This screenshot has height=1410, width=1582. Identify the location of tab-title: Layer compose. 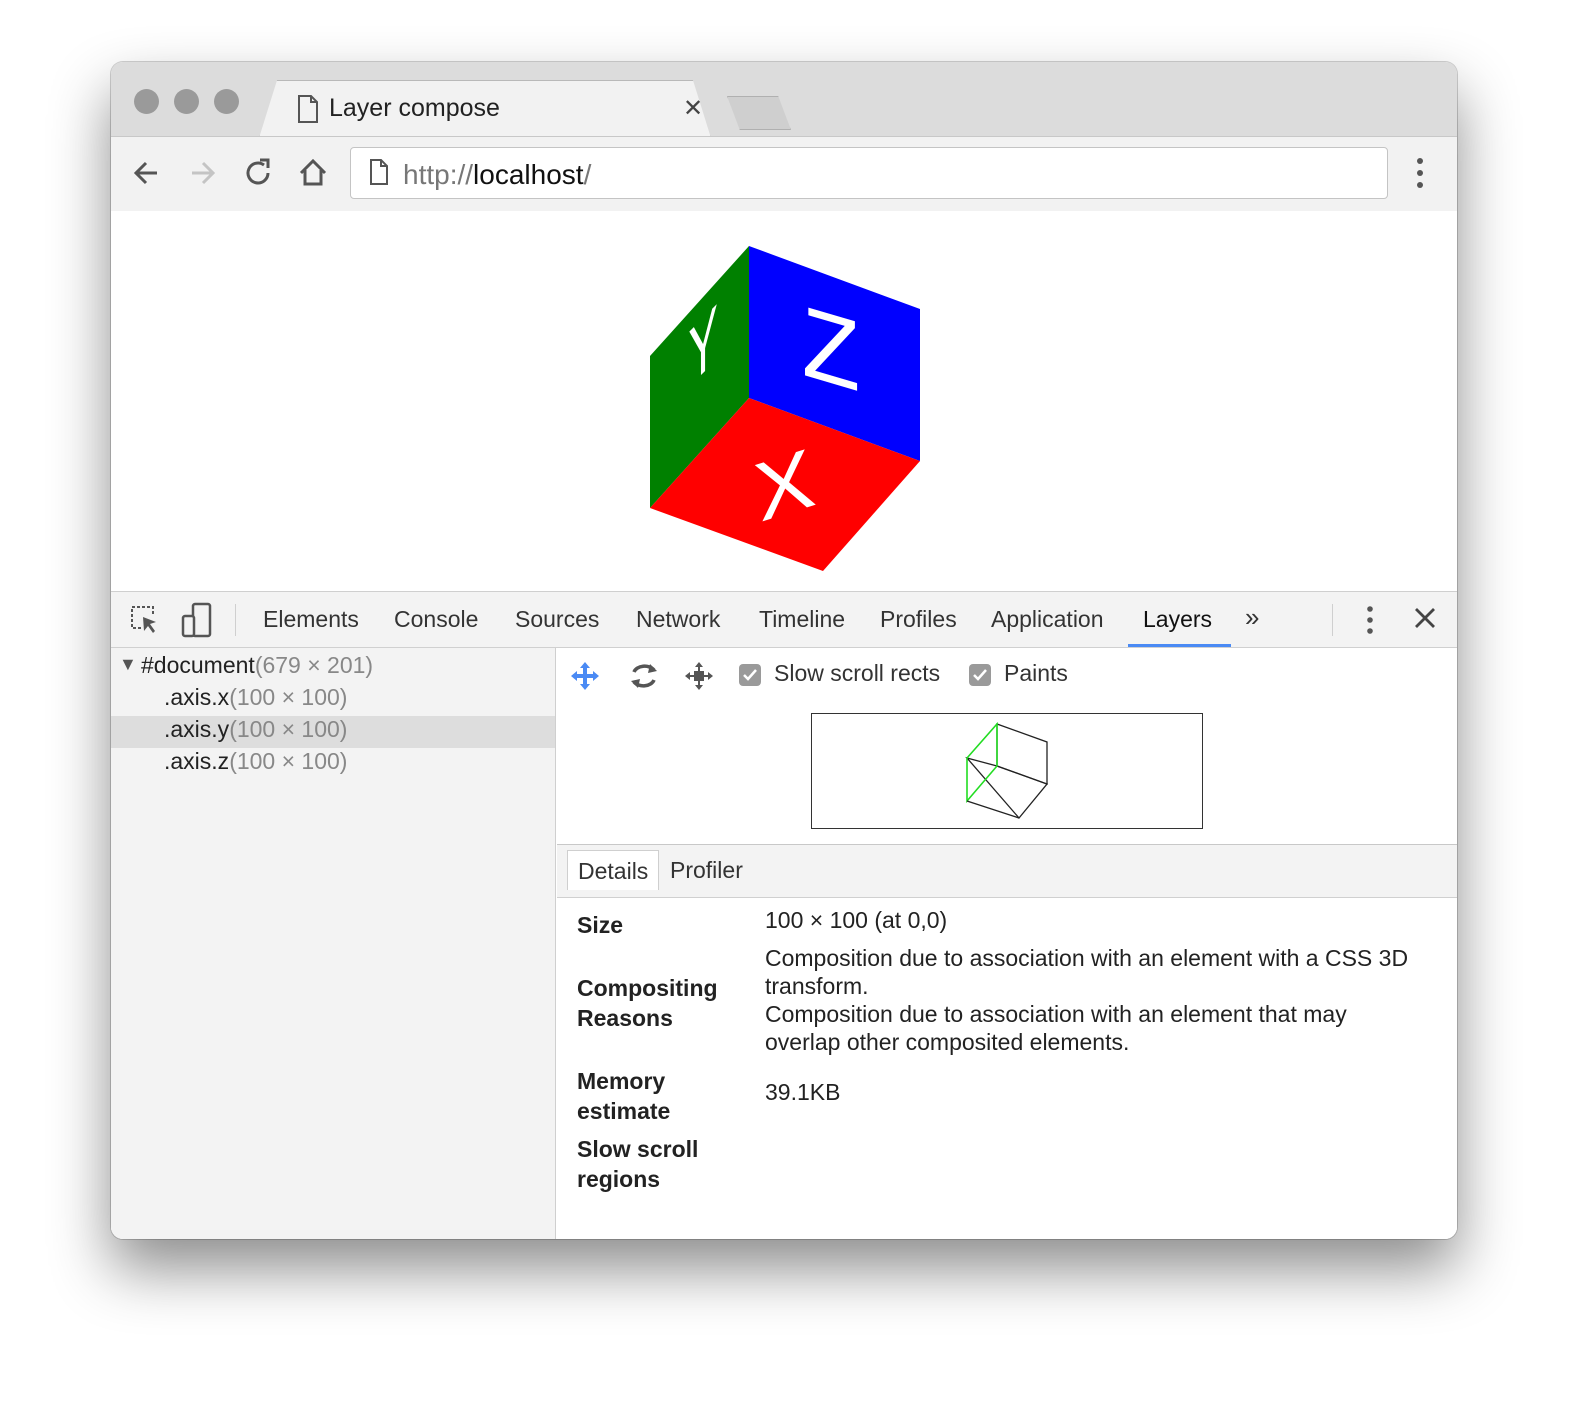
(414, 108).